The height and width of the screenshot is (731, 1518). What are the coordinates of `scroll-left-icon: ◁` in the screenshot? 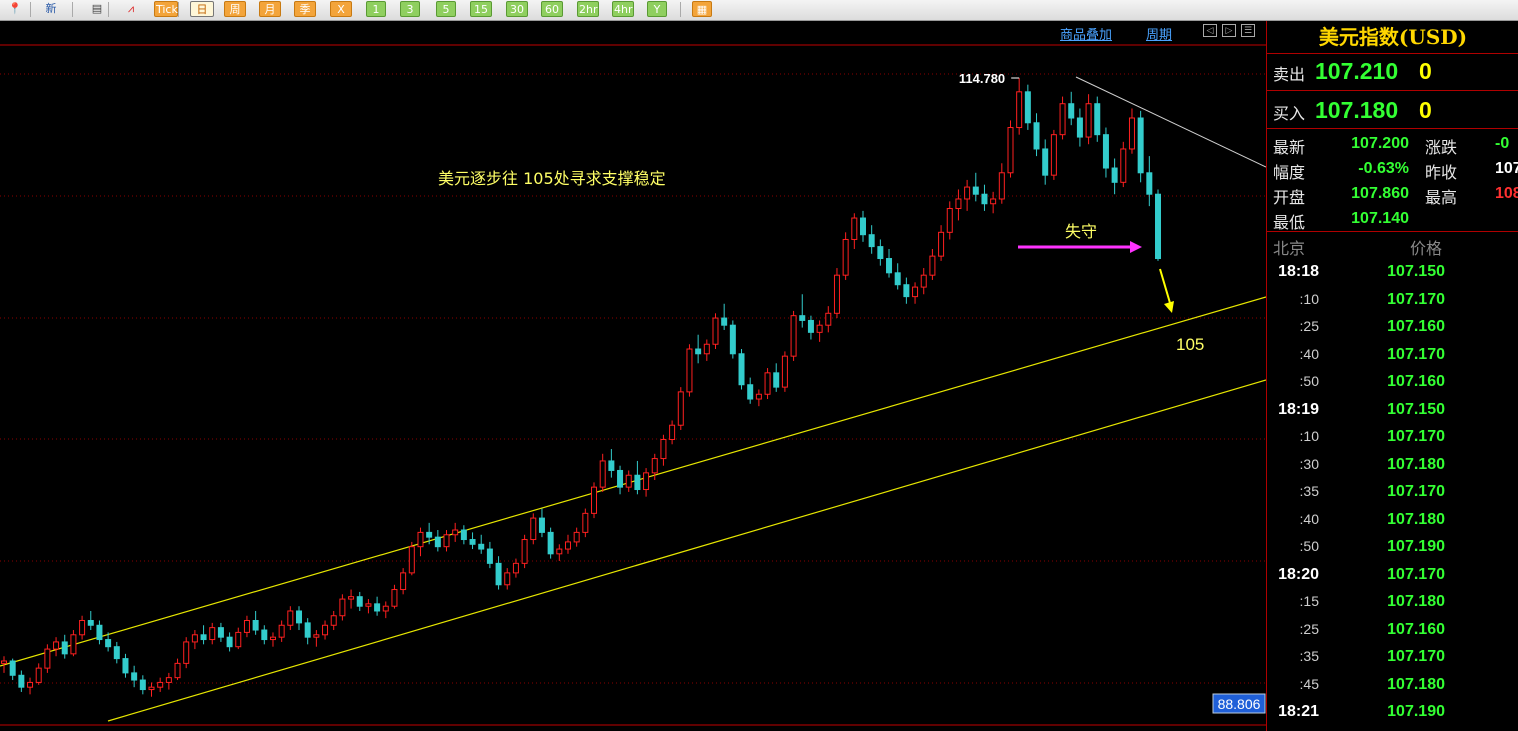 It's located at (1210, 30).